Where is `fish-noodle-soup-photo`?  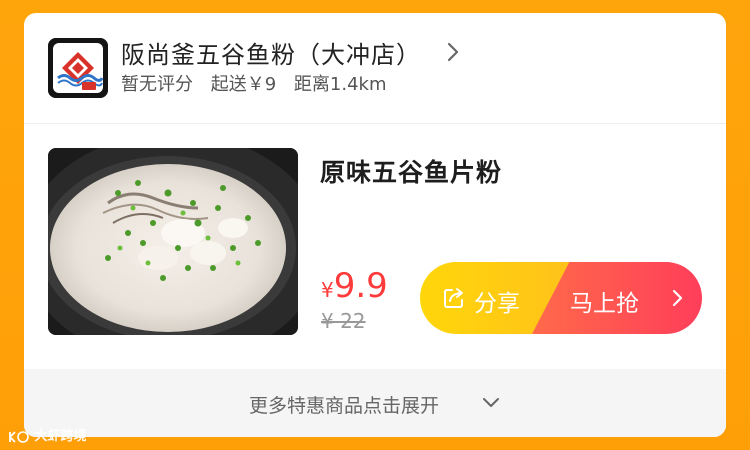 fish-noodle-soup-photo is located at coordinates (173, 241).